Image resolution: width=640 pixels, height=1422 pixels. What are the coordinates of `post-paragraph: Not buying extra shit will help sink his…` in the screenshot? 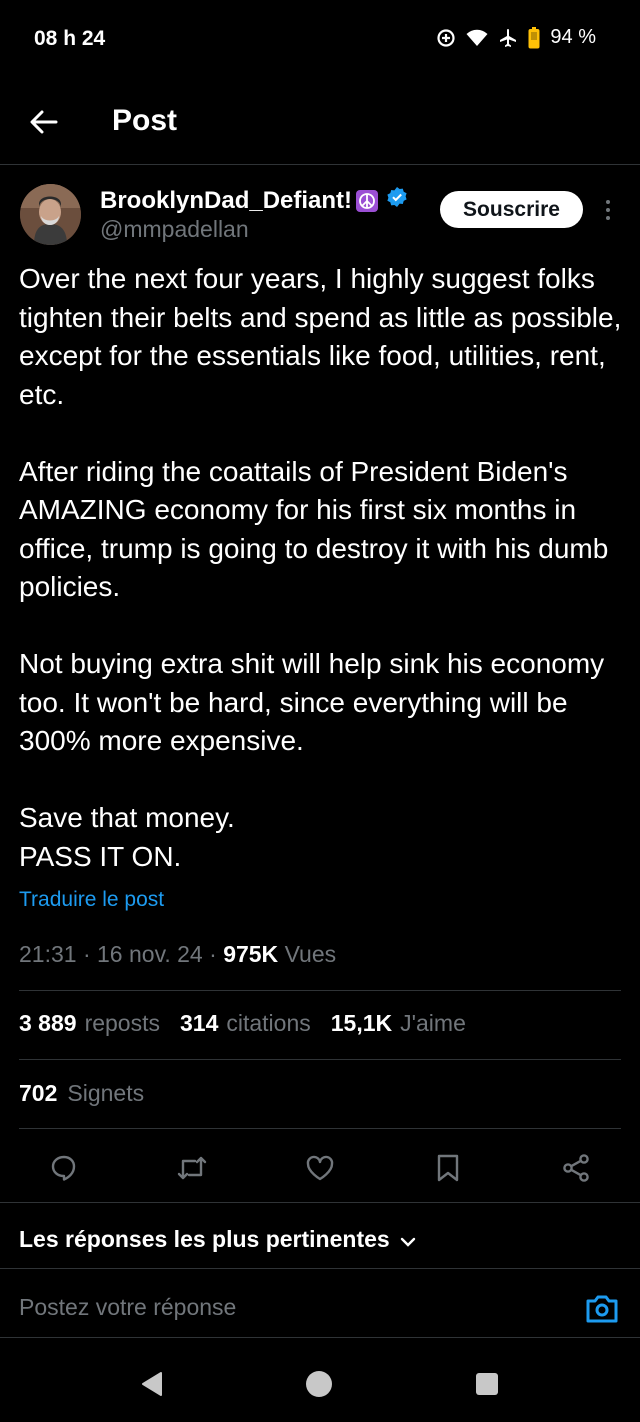 It's located at (312, 702).